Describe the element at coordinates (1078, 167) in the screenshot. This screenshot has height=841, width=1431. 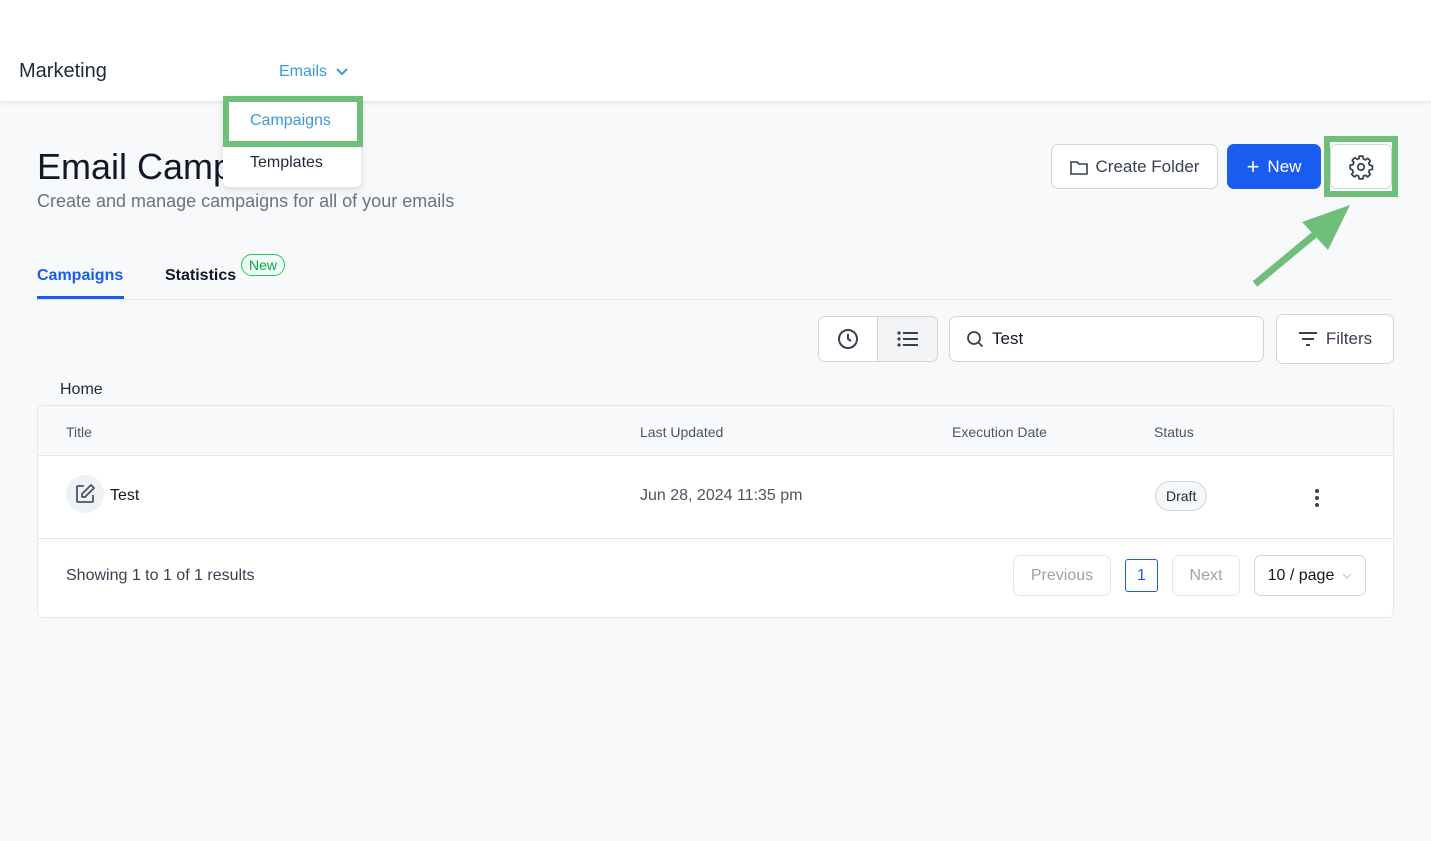
I see `folder-icon` at that location.